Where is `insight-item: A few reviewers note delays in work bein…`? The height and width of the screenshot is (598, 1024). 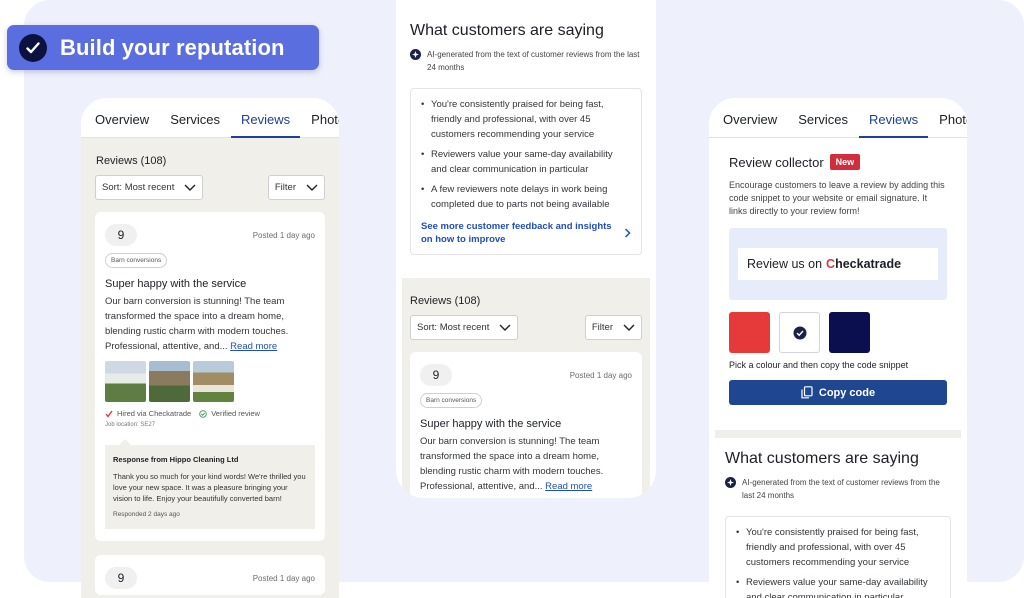
insight-item: A few reviewers note delays in work bein… is located at coordinates (526, 197).